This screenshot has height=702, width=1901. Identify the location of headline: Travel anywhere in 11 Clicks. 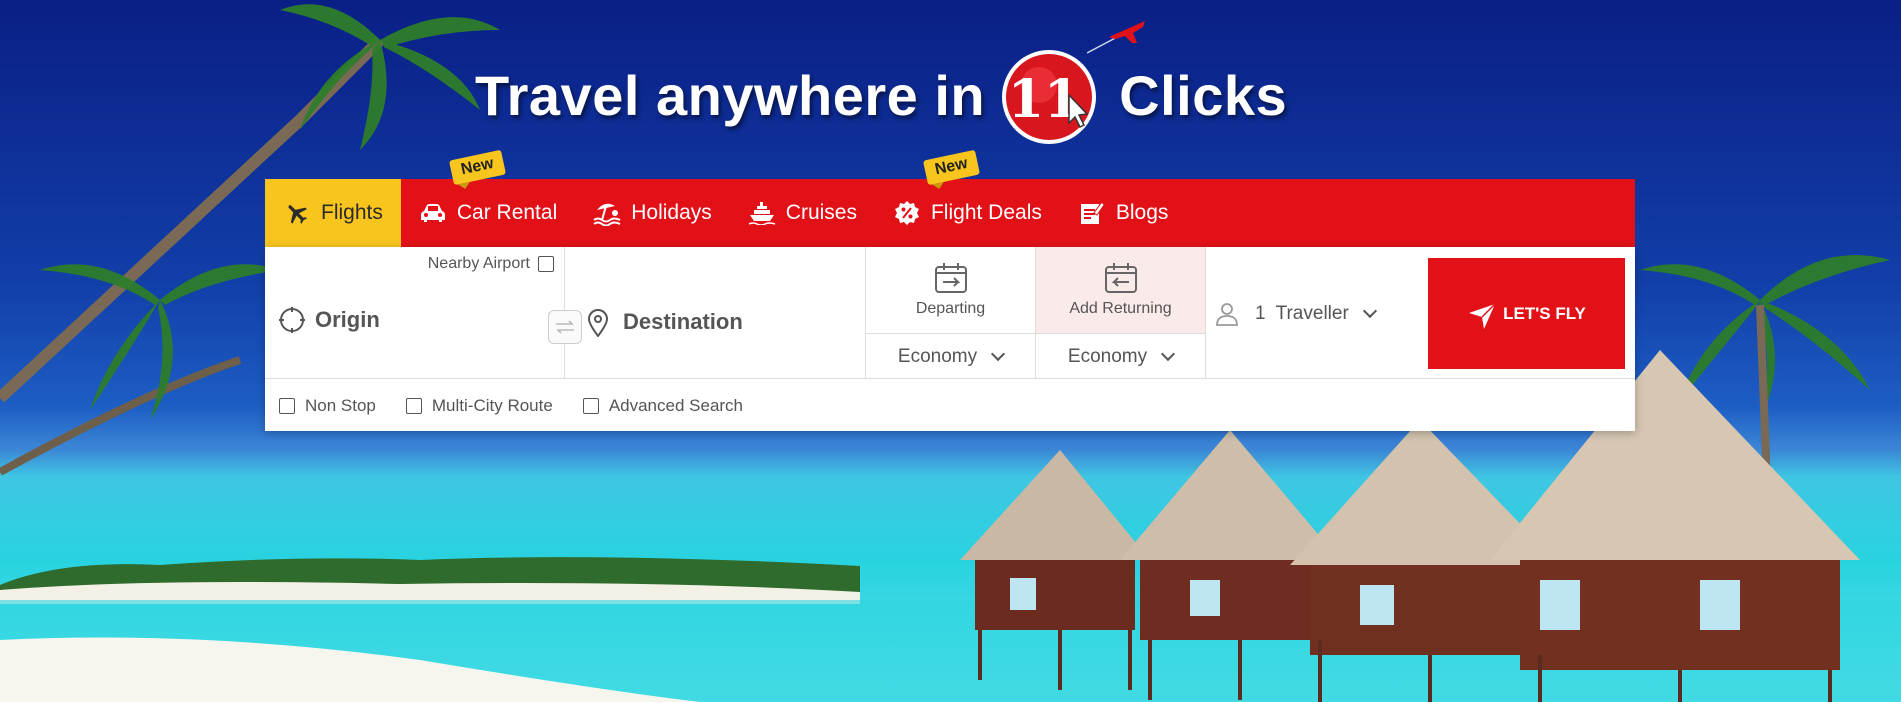
(881, 82).